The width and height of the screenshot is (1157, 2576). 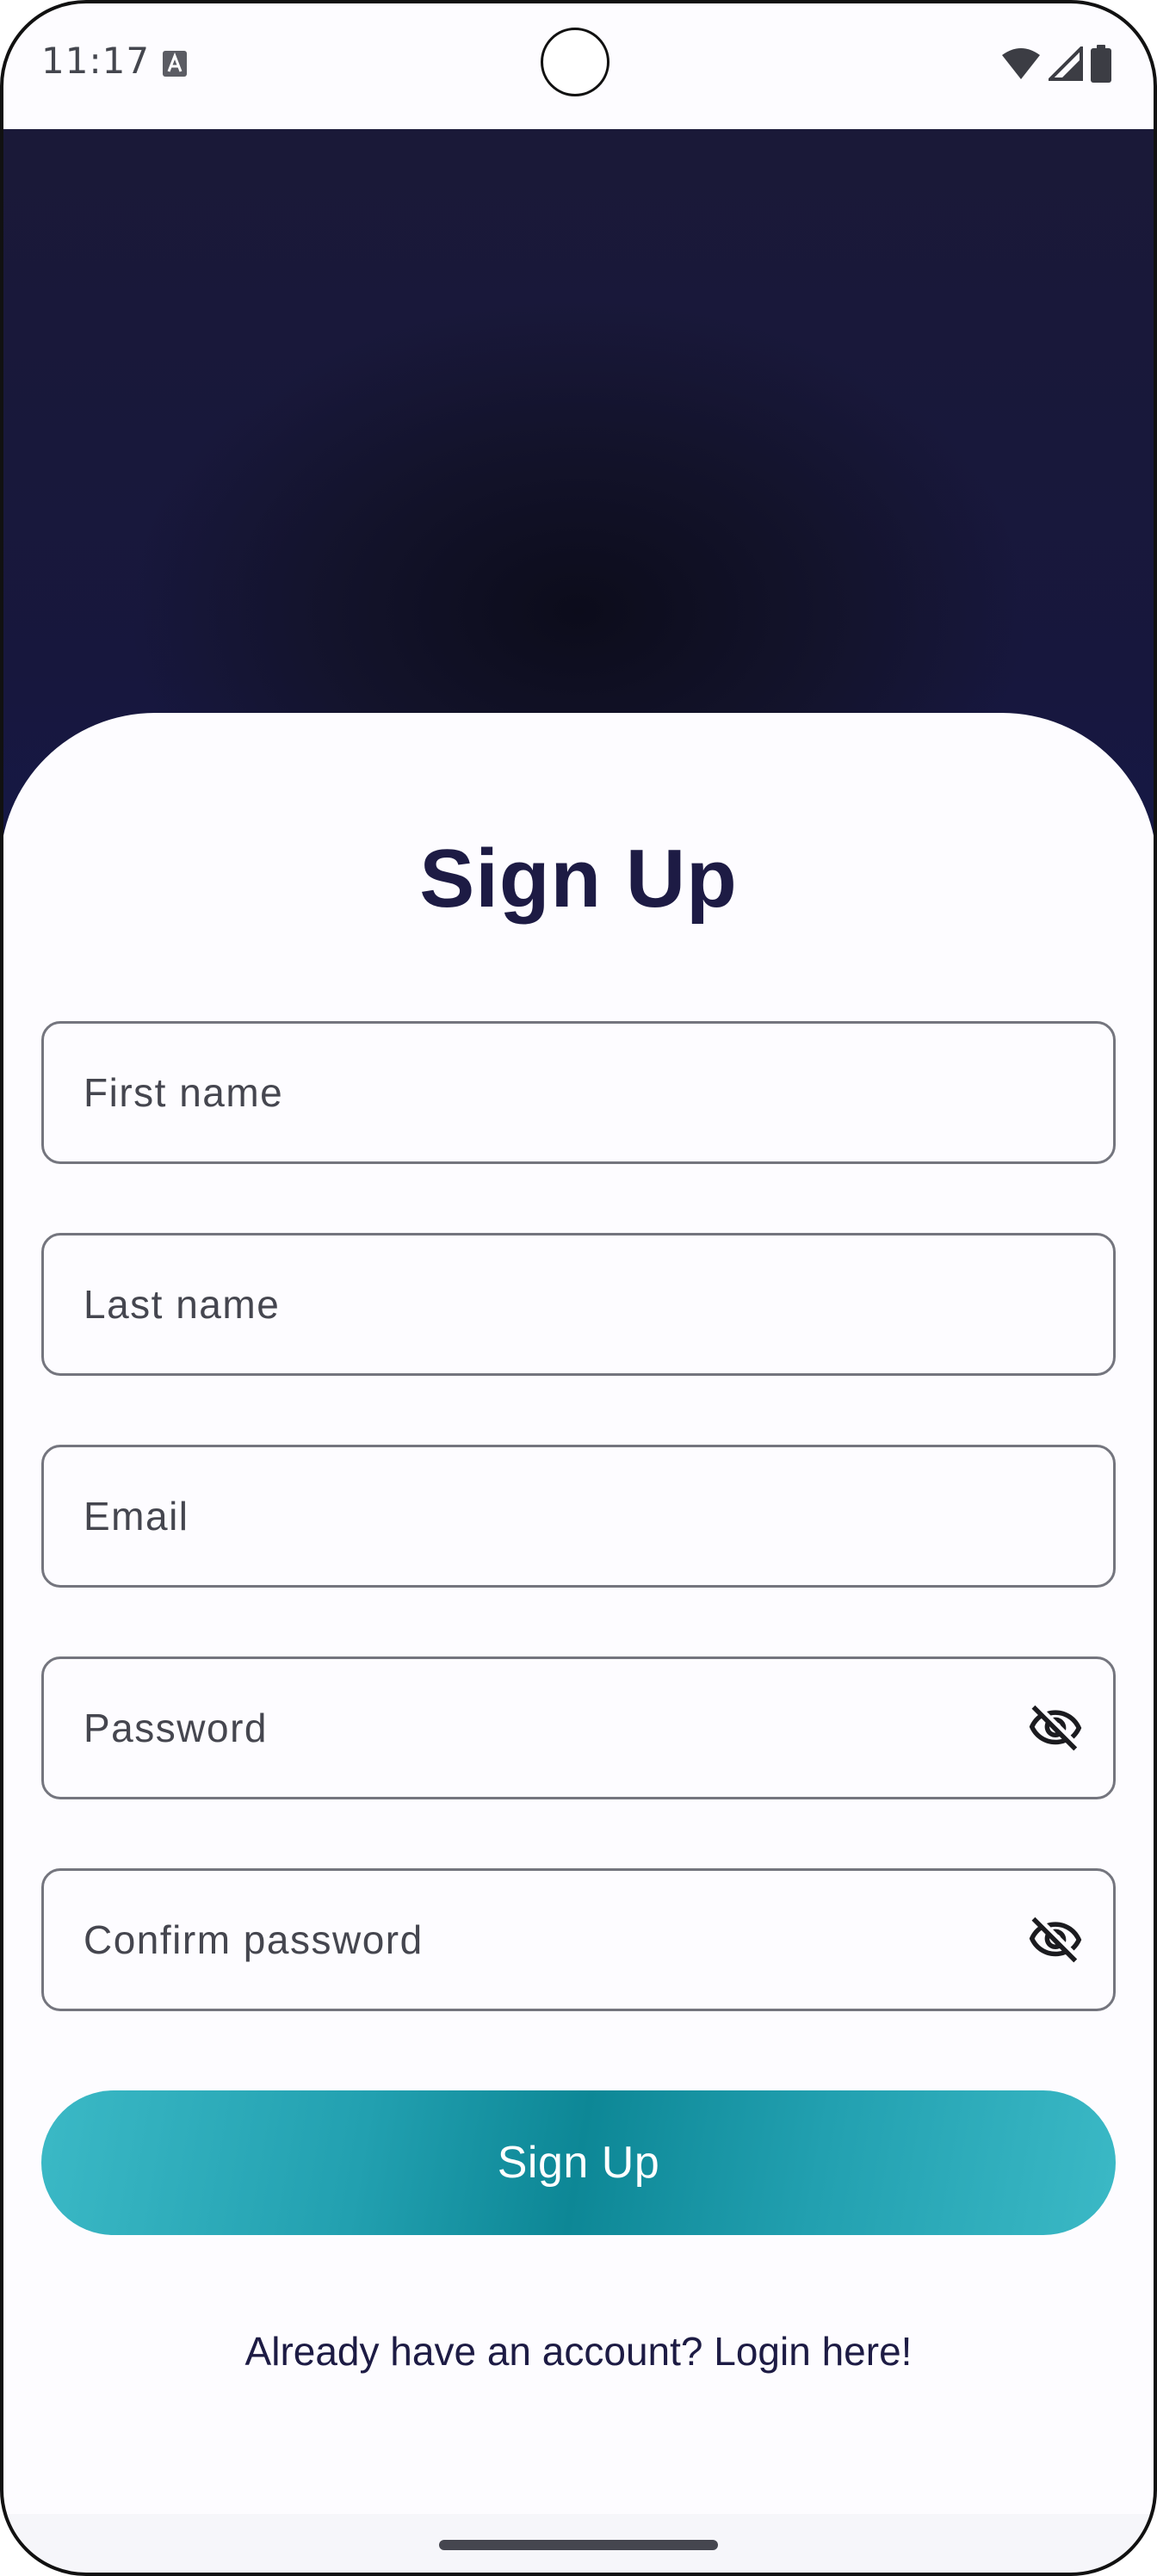 What do you see at coordinates (1056, 1939) in the screenshot?
I see `confirm-password-visibility-off-icon` at bounding box center [1056, 1939].